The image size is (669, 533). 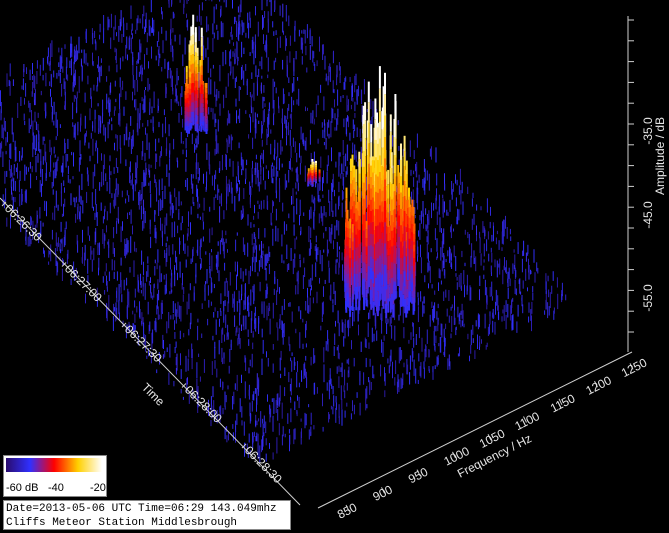 What do you see at coordinates (56, 488) in the screenshot?
I see `colorbar-tick-mid: -40` at bounding box center [56, 488].